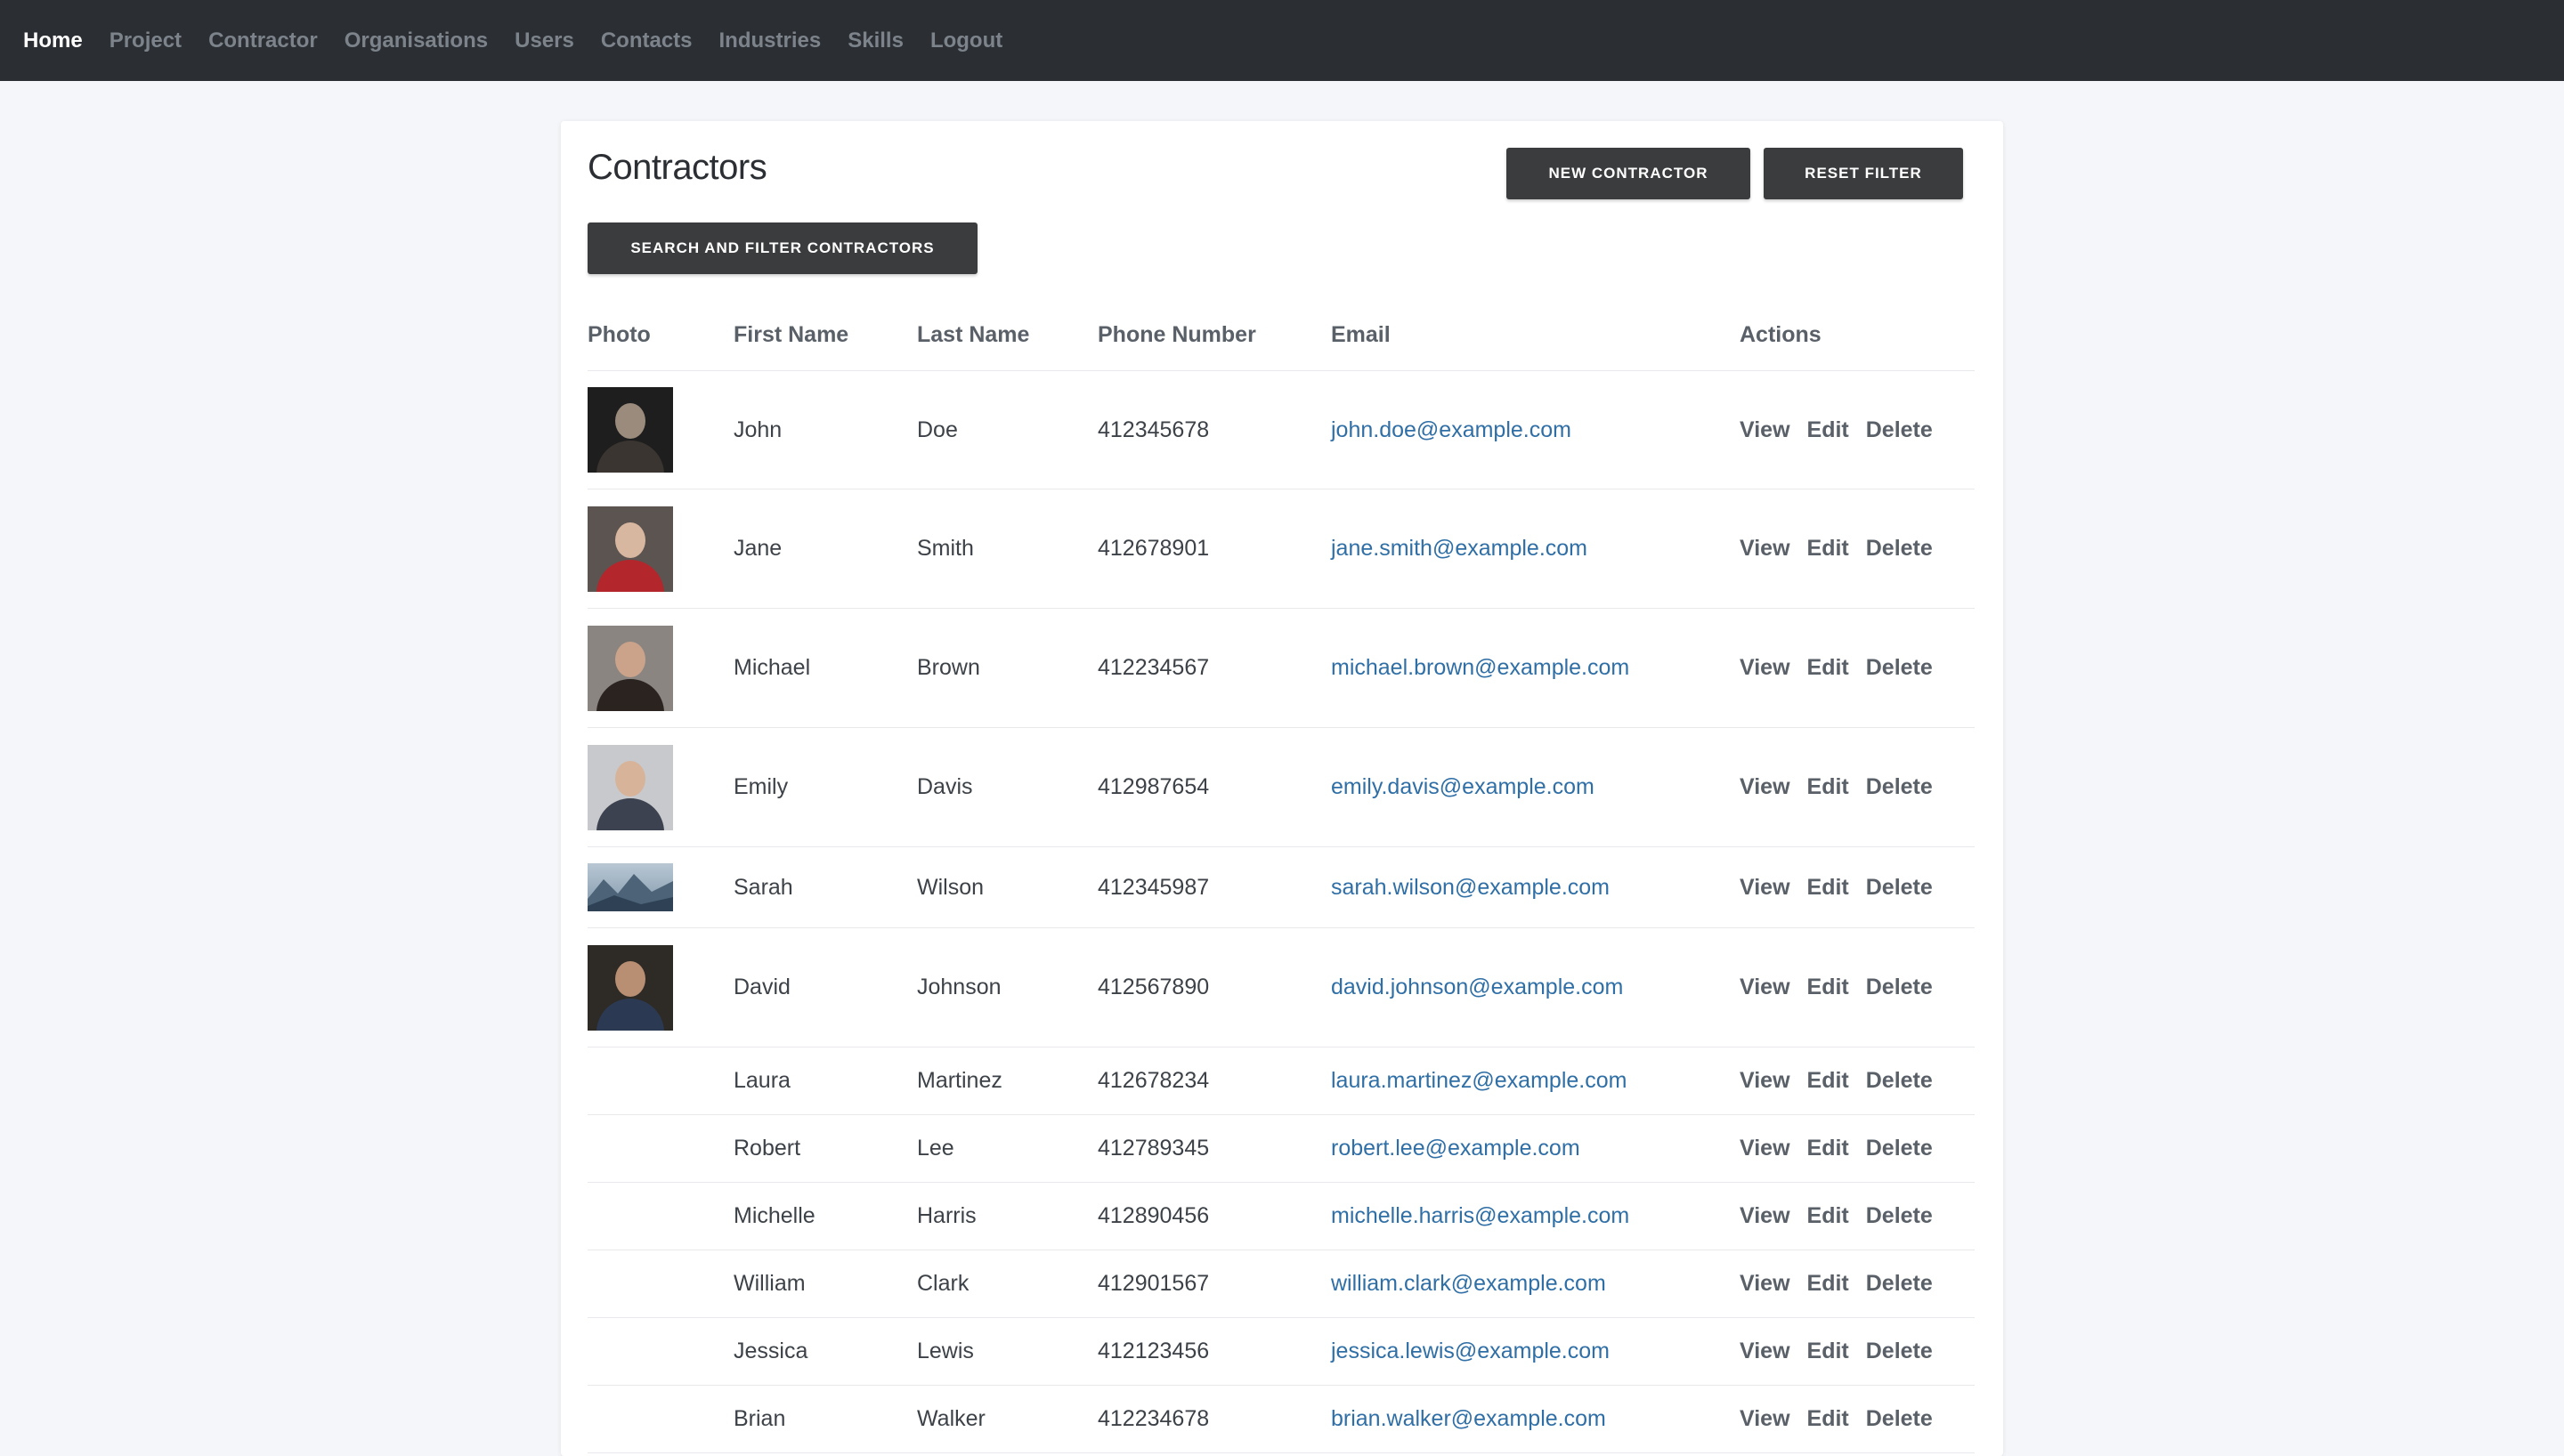  Describe the element at coordinates (647, 40) in the screenshot. I see `nav-contacts: Contacts` at that location.